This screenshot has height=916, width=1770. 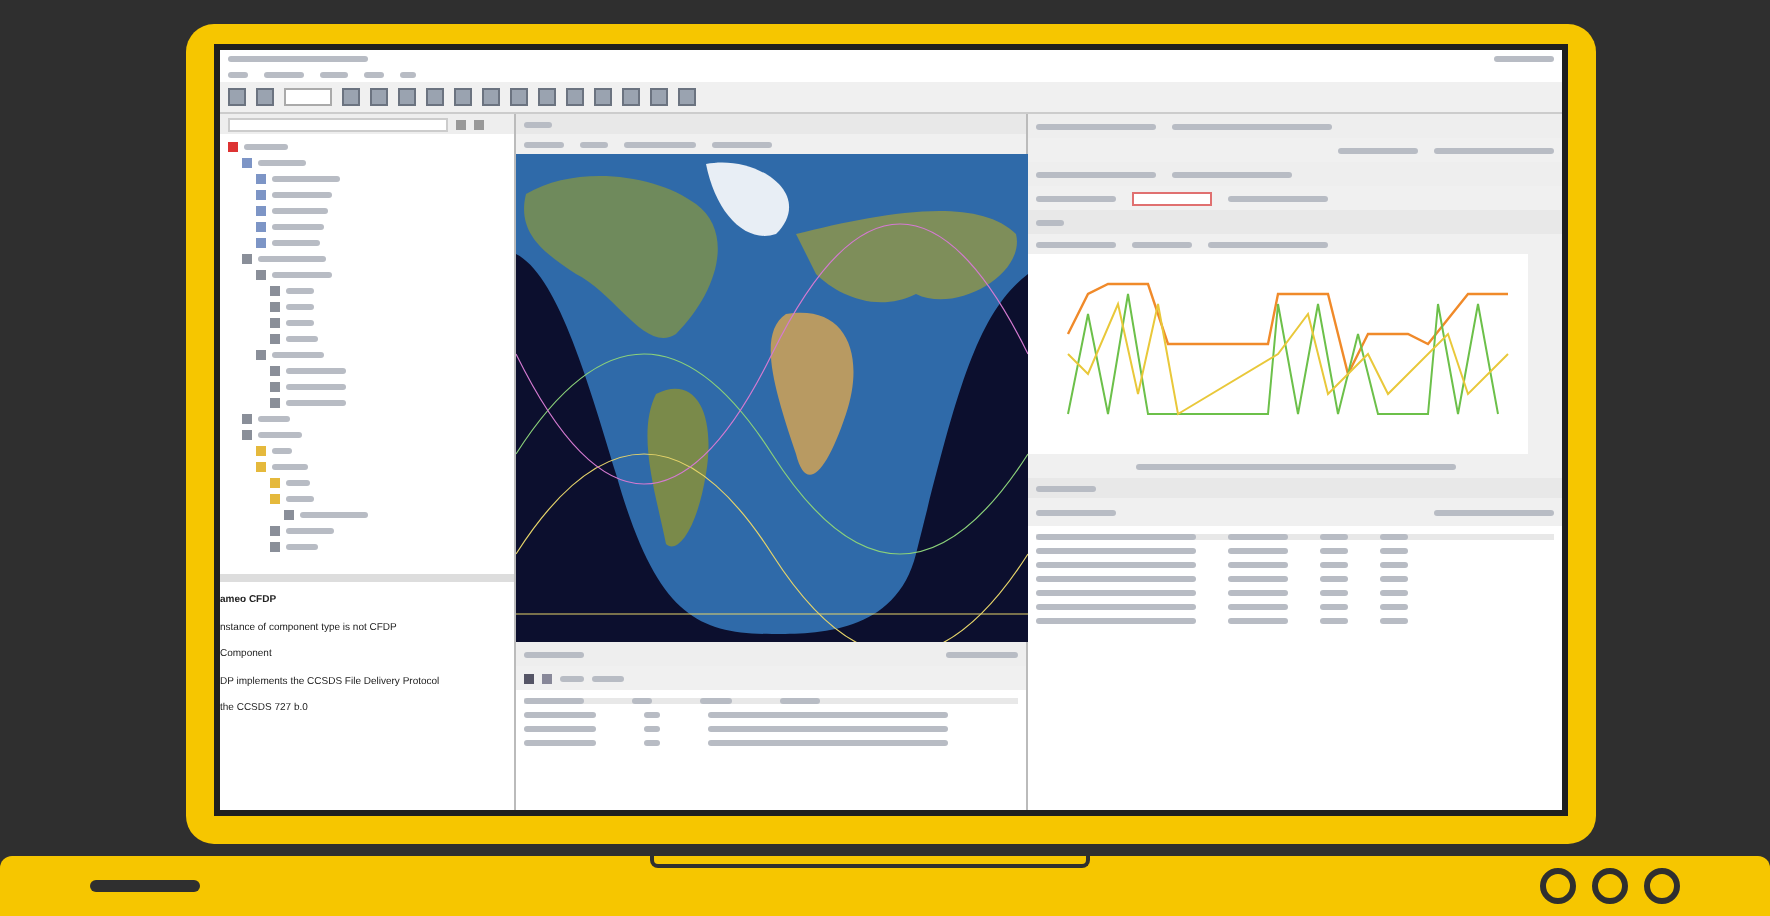 What do you see at coordinates (338, 124) in the screenshot?
I see `search-field` at bounding box center [338, 124].